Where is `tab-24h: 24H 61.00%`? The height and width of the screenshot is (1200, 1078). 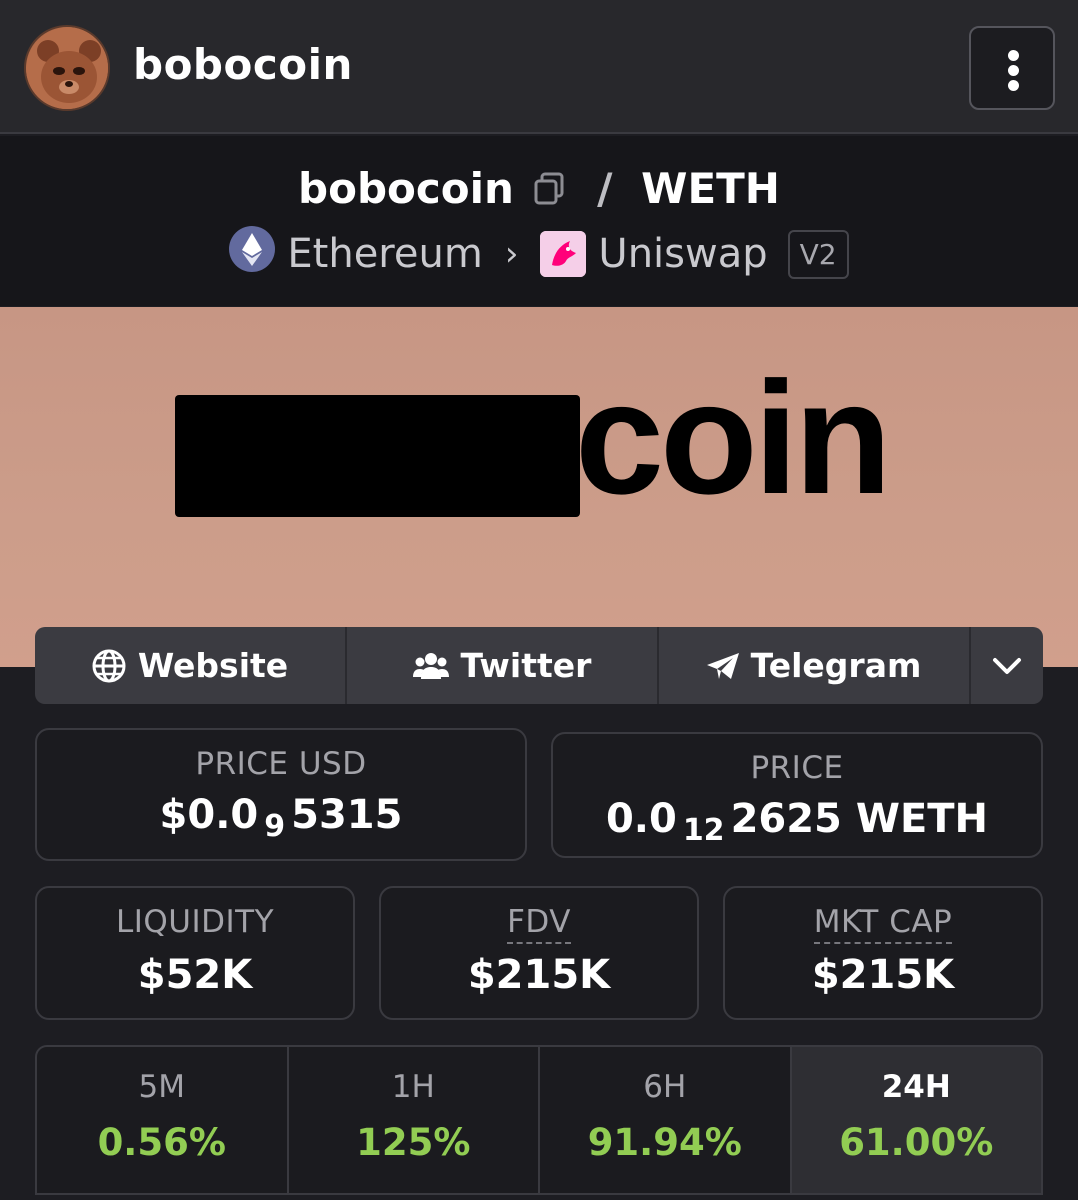
tab-24h: 24H 61.00% is located at coordinates (916, 1120).